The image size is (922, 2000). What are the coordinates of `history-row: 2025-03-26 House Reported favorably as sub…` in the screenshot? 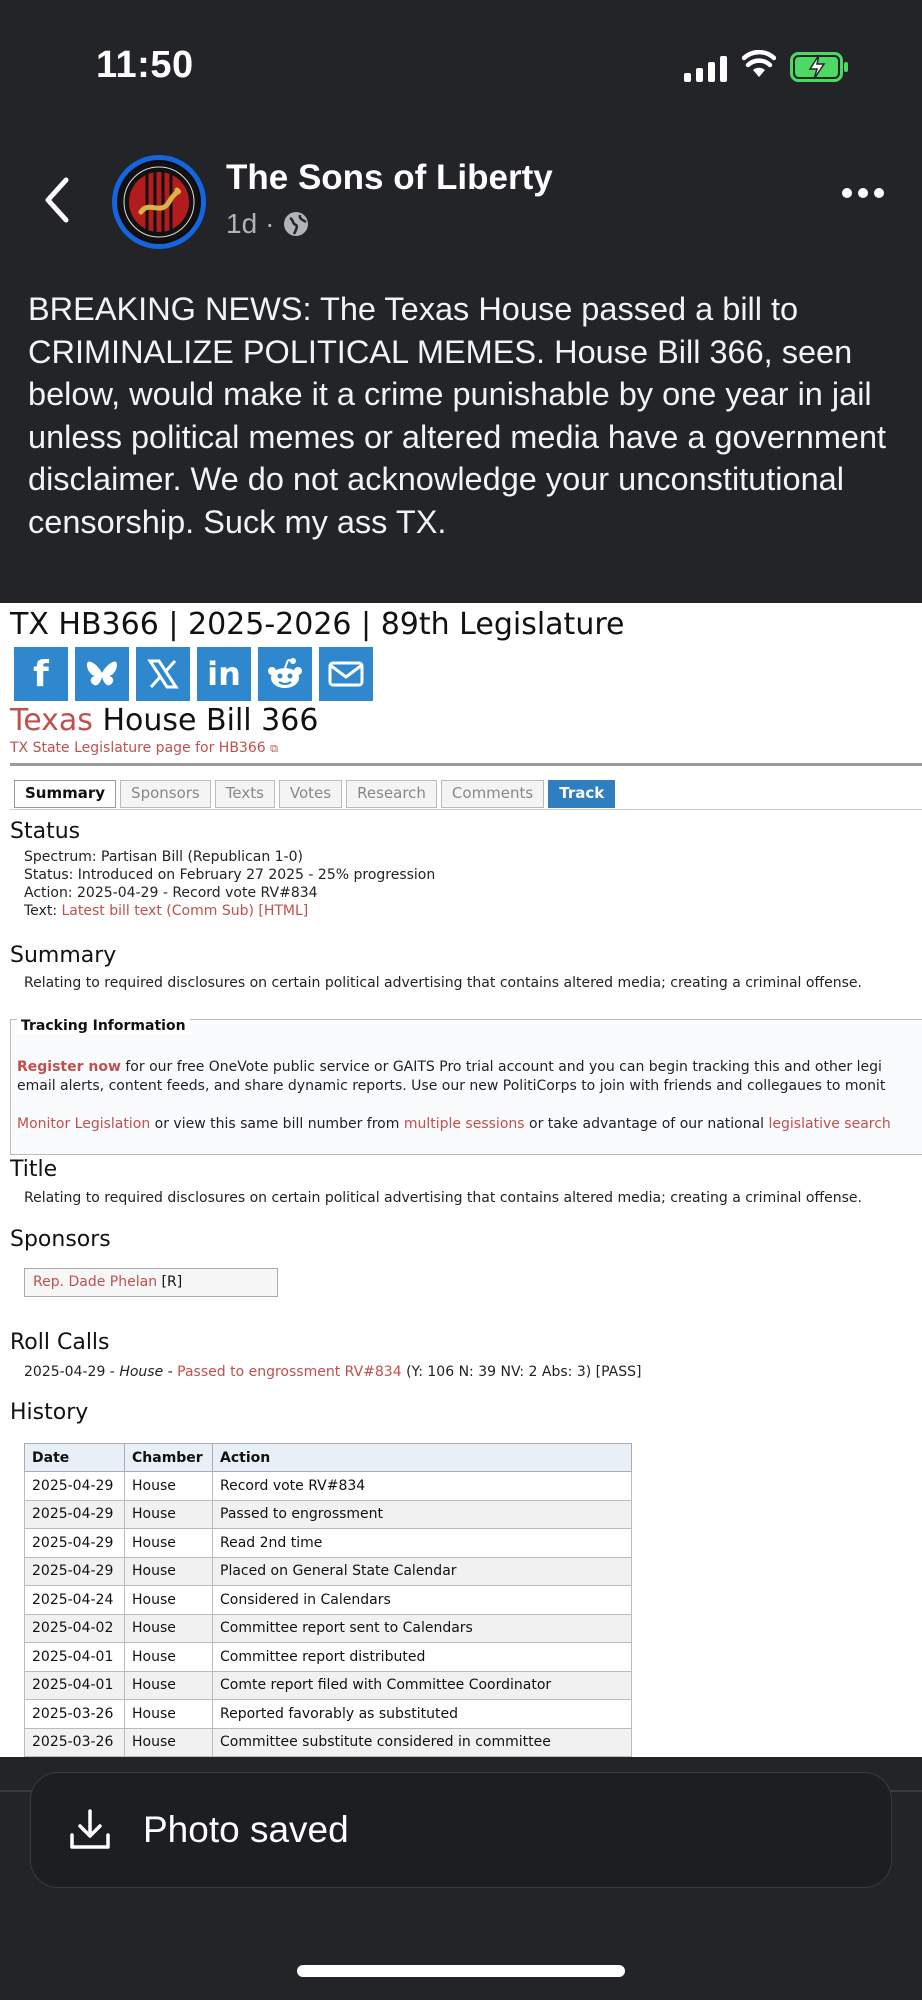 It's located at (328, 1714).